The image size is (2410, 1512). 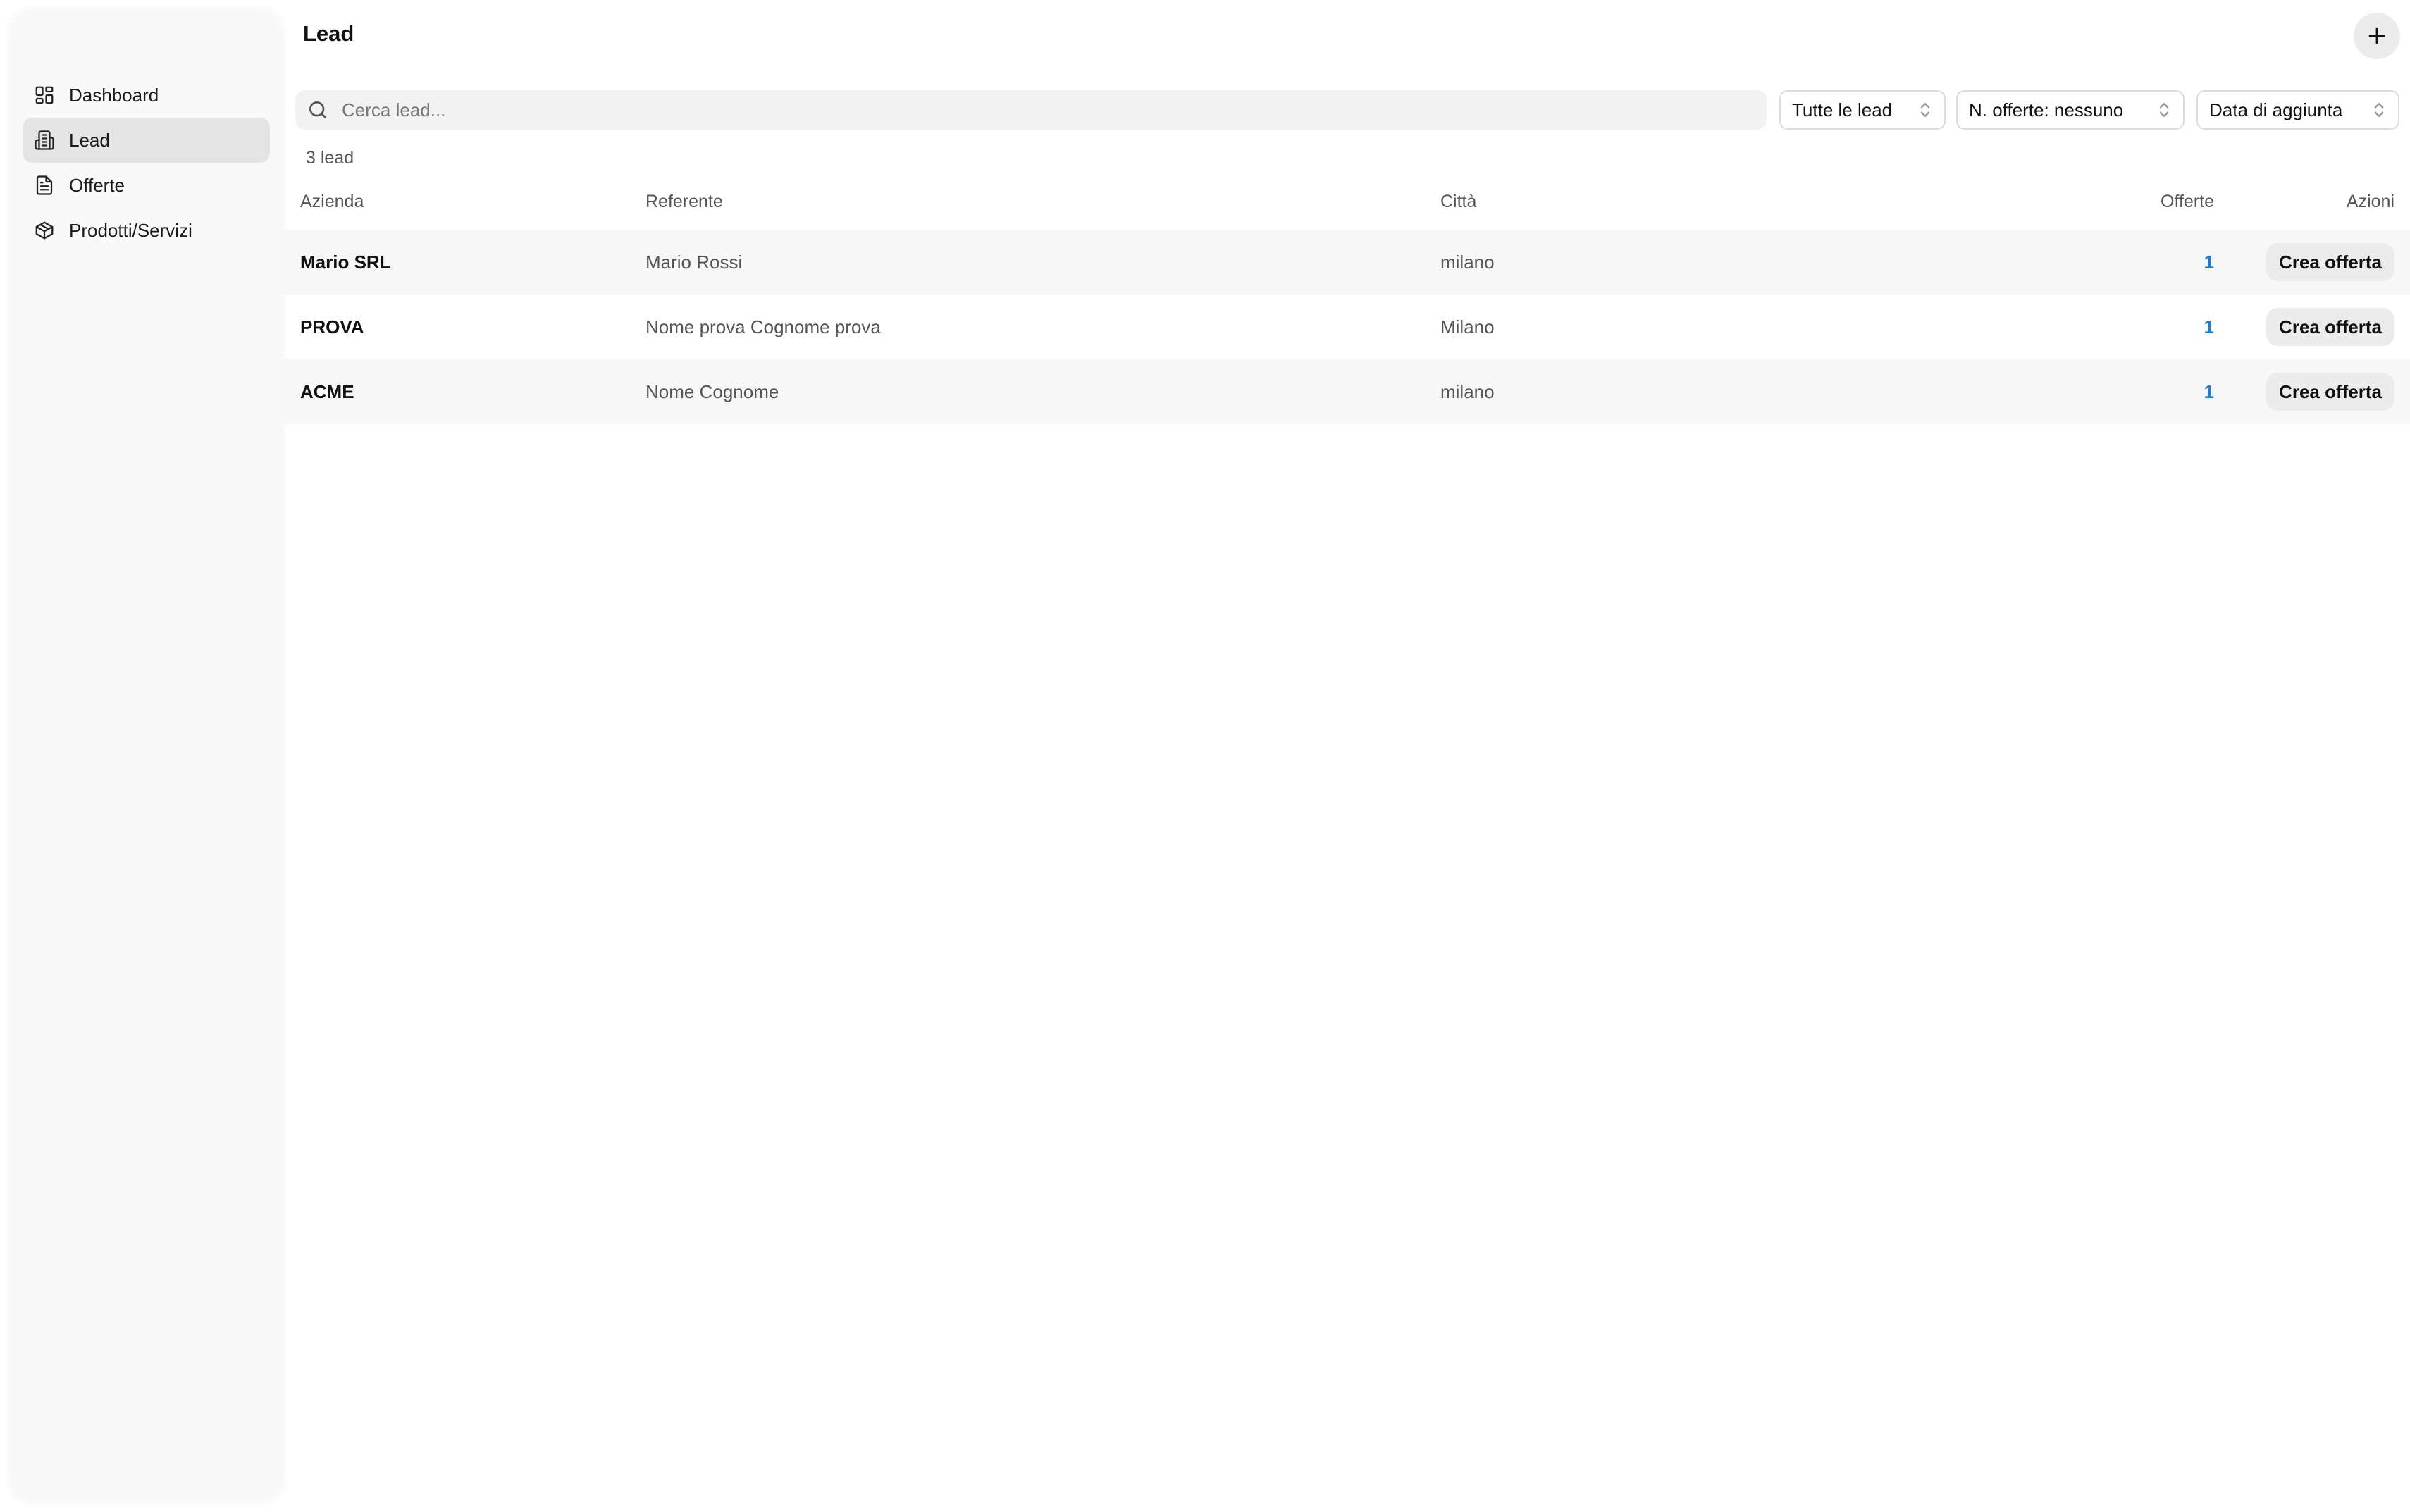 What do you see at coordinates (131, 230) in the screenshot?
I see `sidebar-item-label: Prodotti/Servizi` at bounding box center [131, 230].